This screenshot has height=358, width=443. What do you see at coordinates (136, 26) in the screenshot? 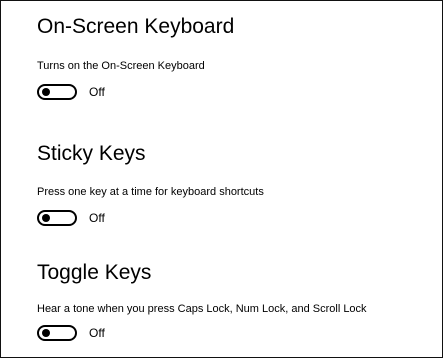
I see `setting-title: On-Screen Keyboard` at bounding box center [136, 26].